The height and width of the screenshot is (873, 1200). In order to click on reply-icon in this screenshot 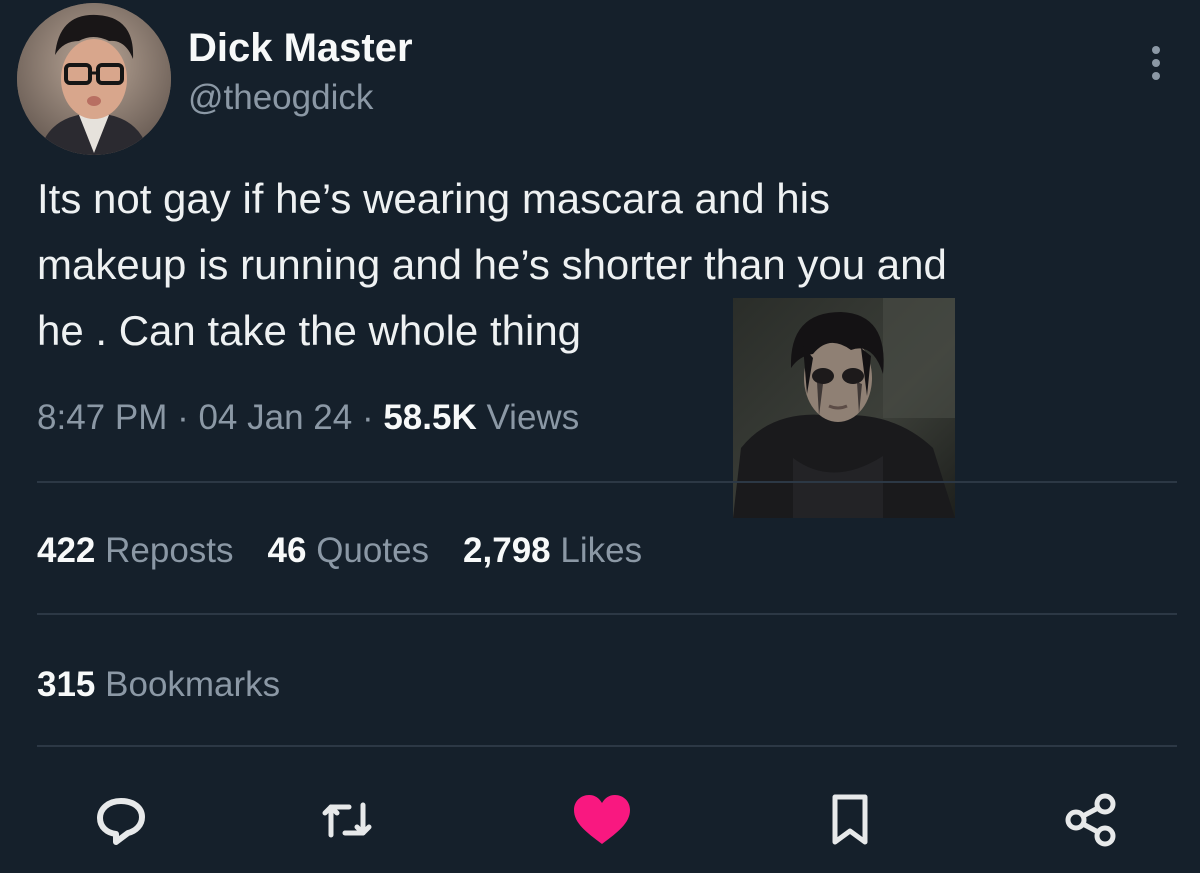, I will do `click(121, 821)`.